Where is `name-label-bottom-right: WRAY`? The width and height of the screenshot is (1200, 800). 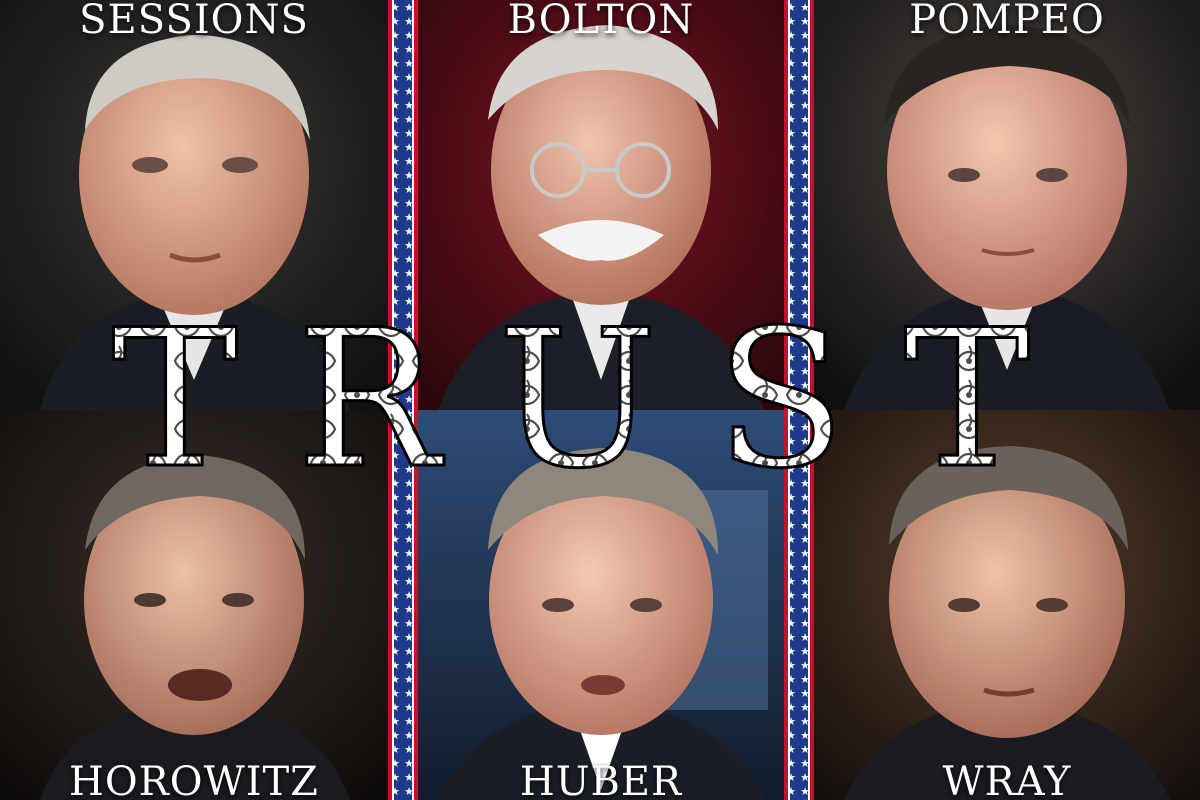 name-label-bottom-right: WRAY is located at coordinates (1007, 779).